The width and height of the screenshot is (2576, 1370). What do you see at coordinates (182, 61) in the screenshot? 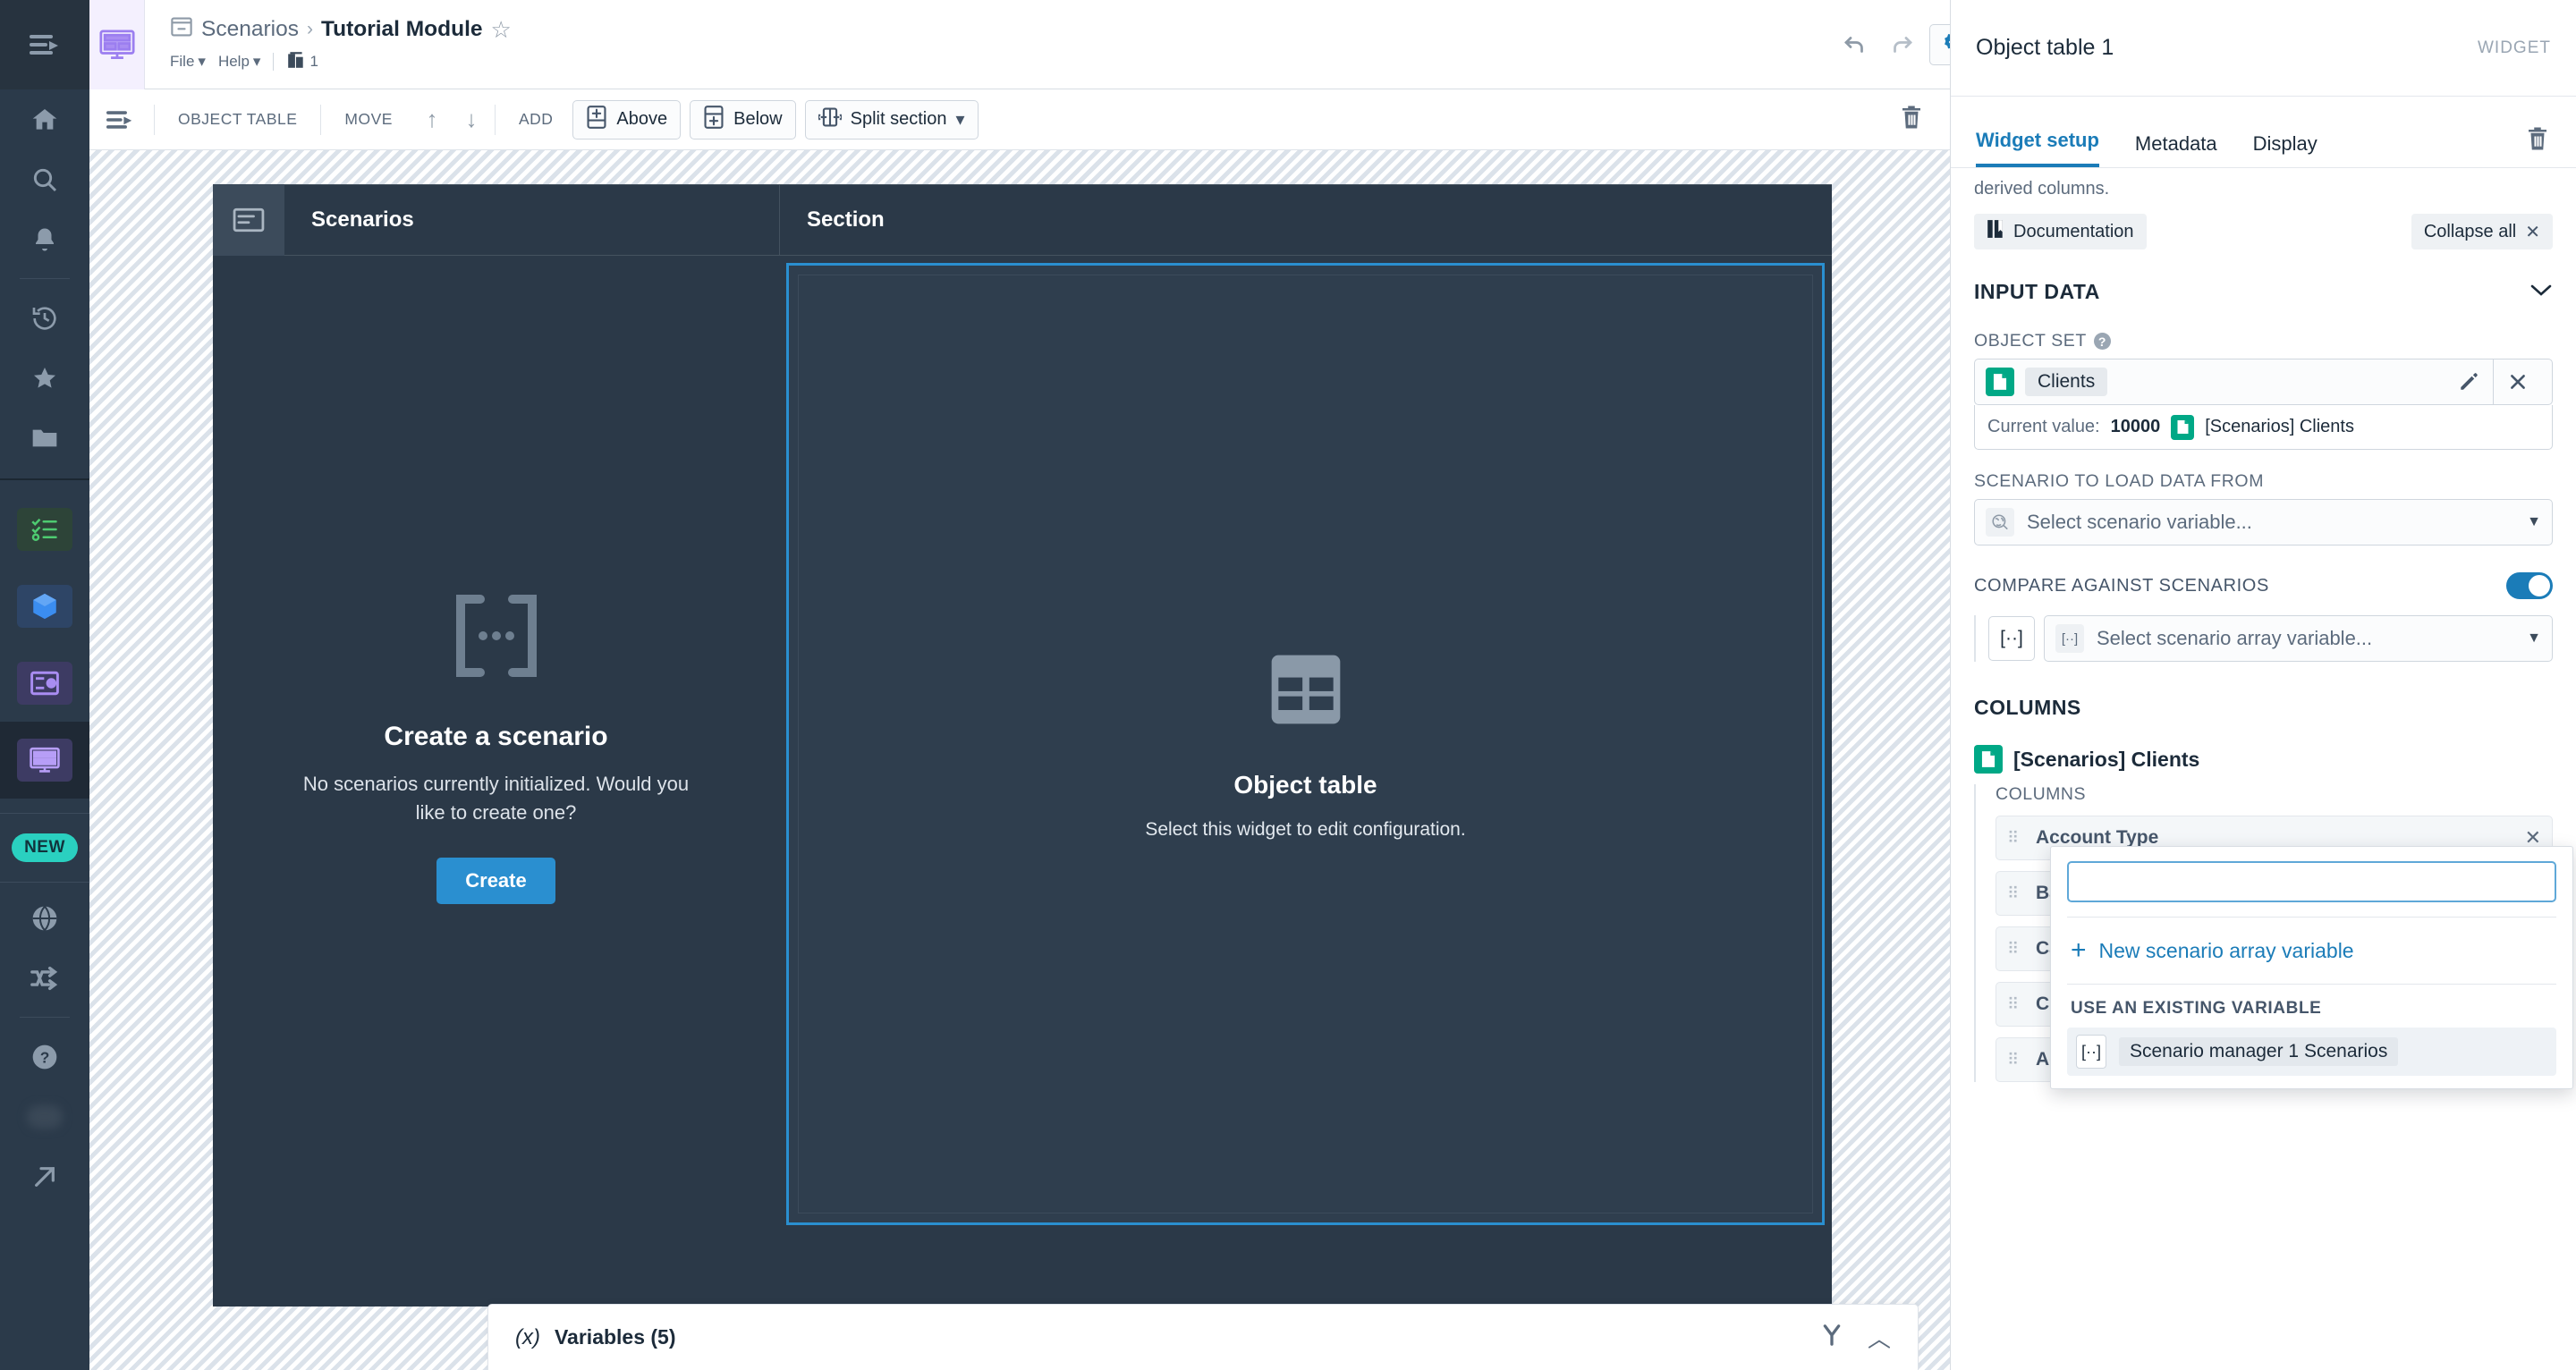
I see `menu-file-label: File` at bounding box center [182, 61].